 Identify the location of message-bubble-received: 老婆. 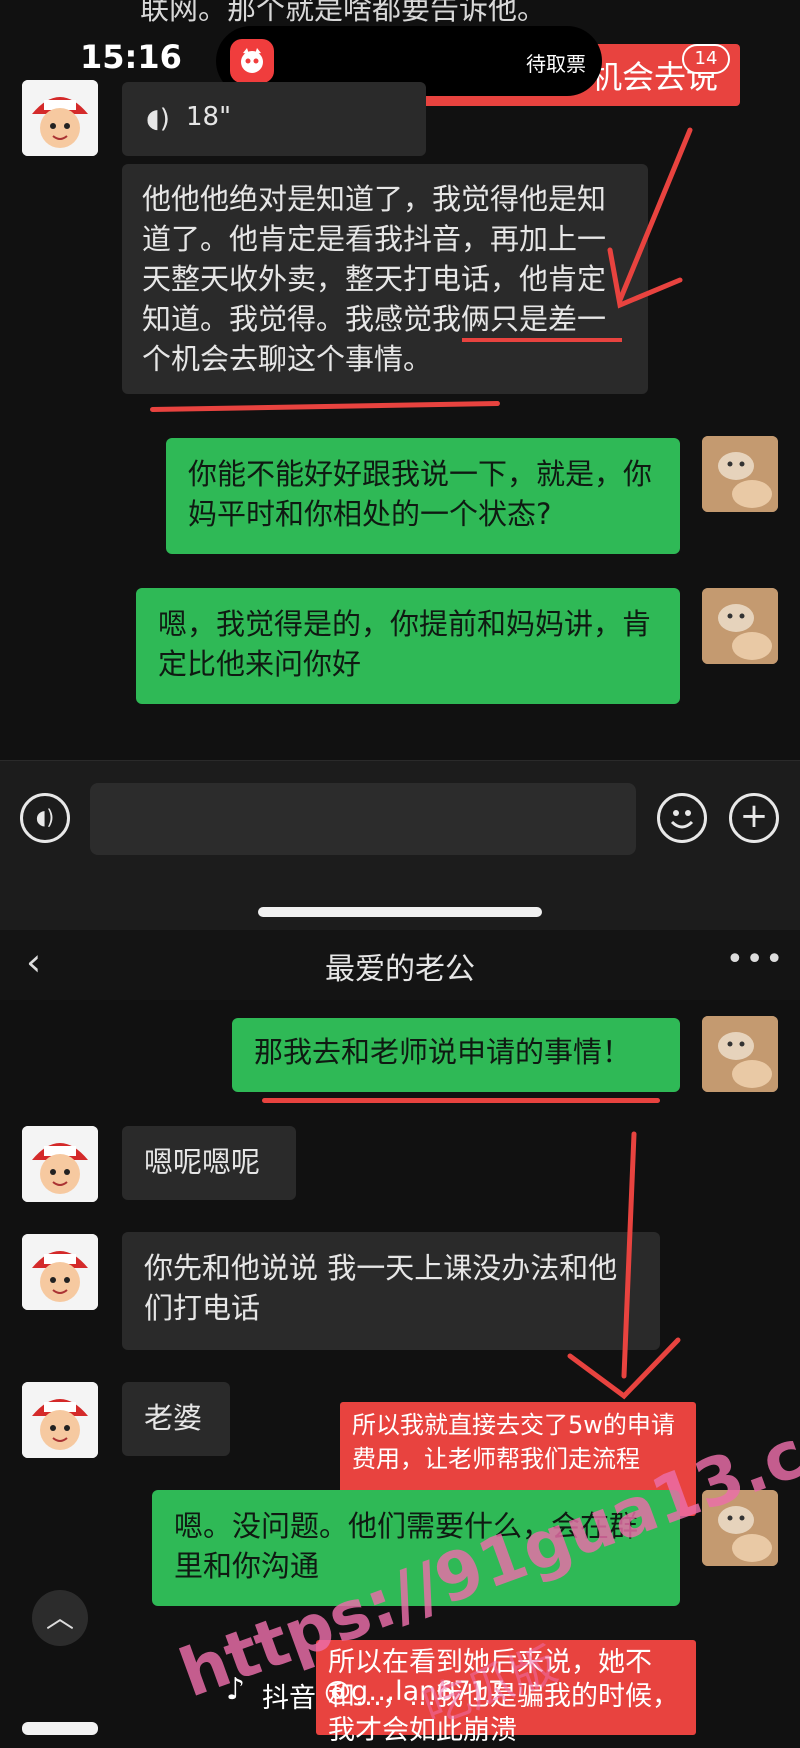
(176, 1419).